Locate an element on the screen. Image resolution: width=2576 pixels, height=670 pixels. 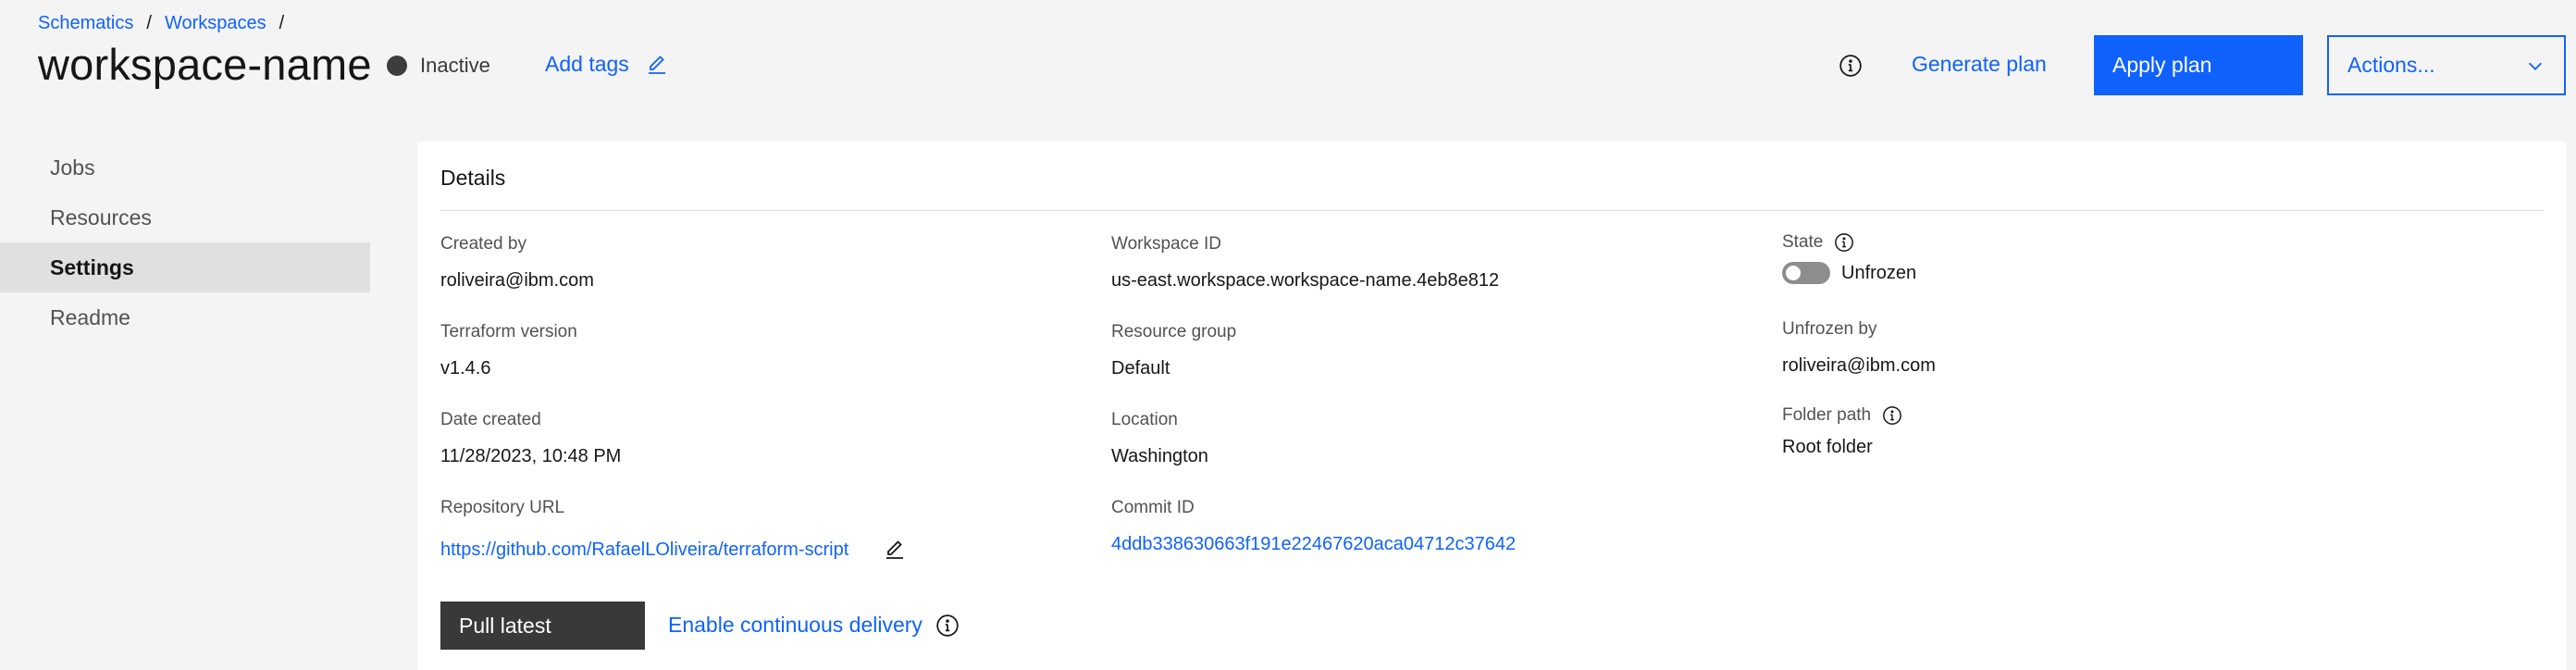
state-value: Unfrozen is located at coordinates (1879, 273).